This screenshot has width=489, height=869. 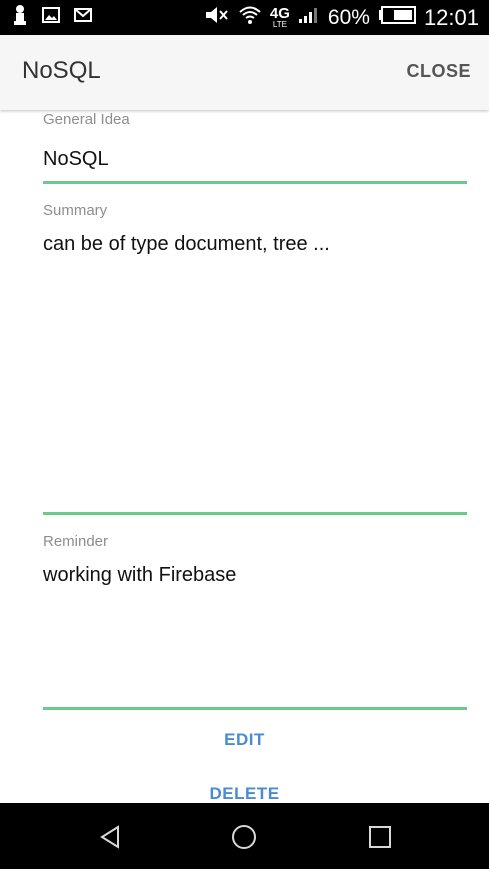 What do you see at coordinates (244, 740) in the screenshot?
I see `edit-button: EDIT` at bounding box center [244, 740].